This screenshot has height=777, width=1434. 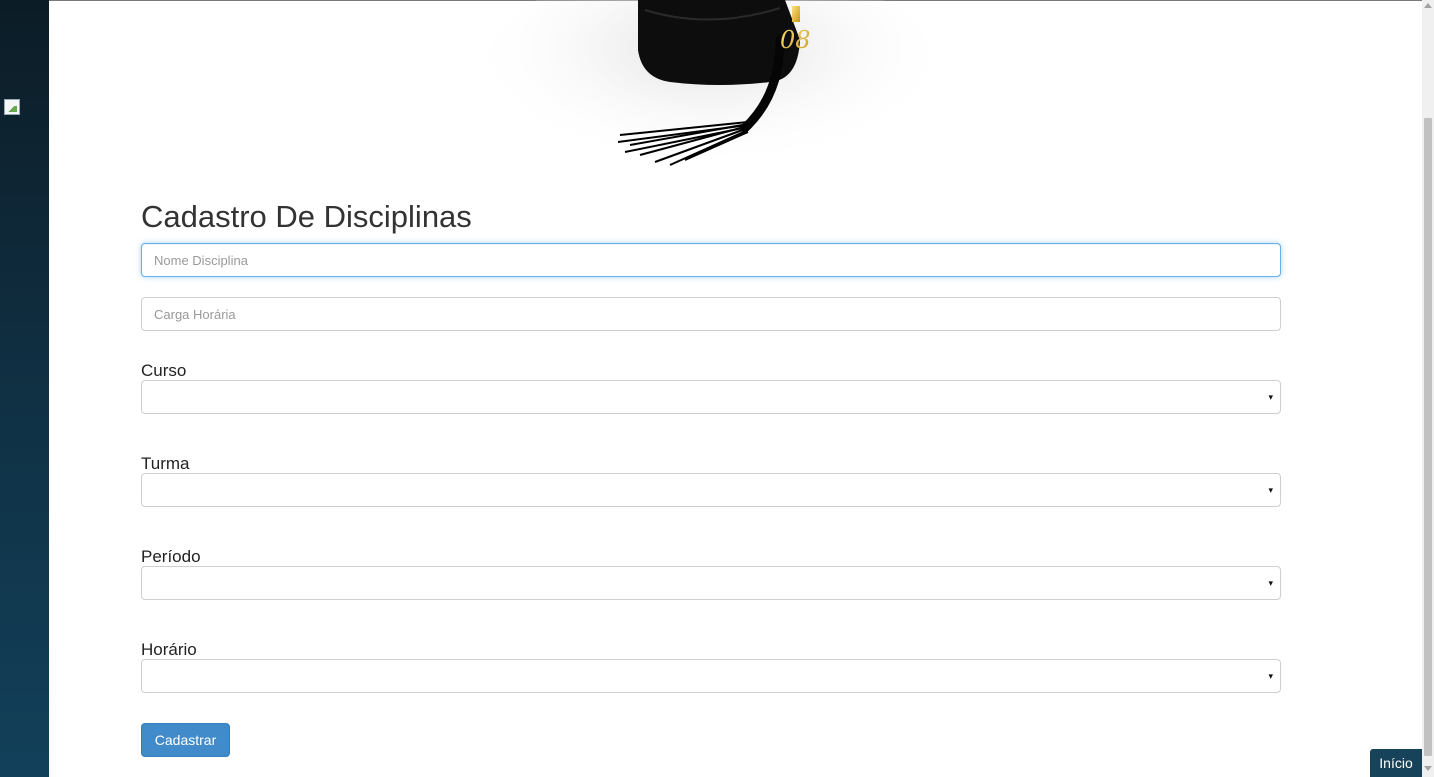 I want to click on turma-select: ▾, so click(x=711, y=490).